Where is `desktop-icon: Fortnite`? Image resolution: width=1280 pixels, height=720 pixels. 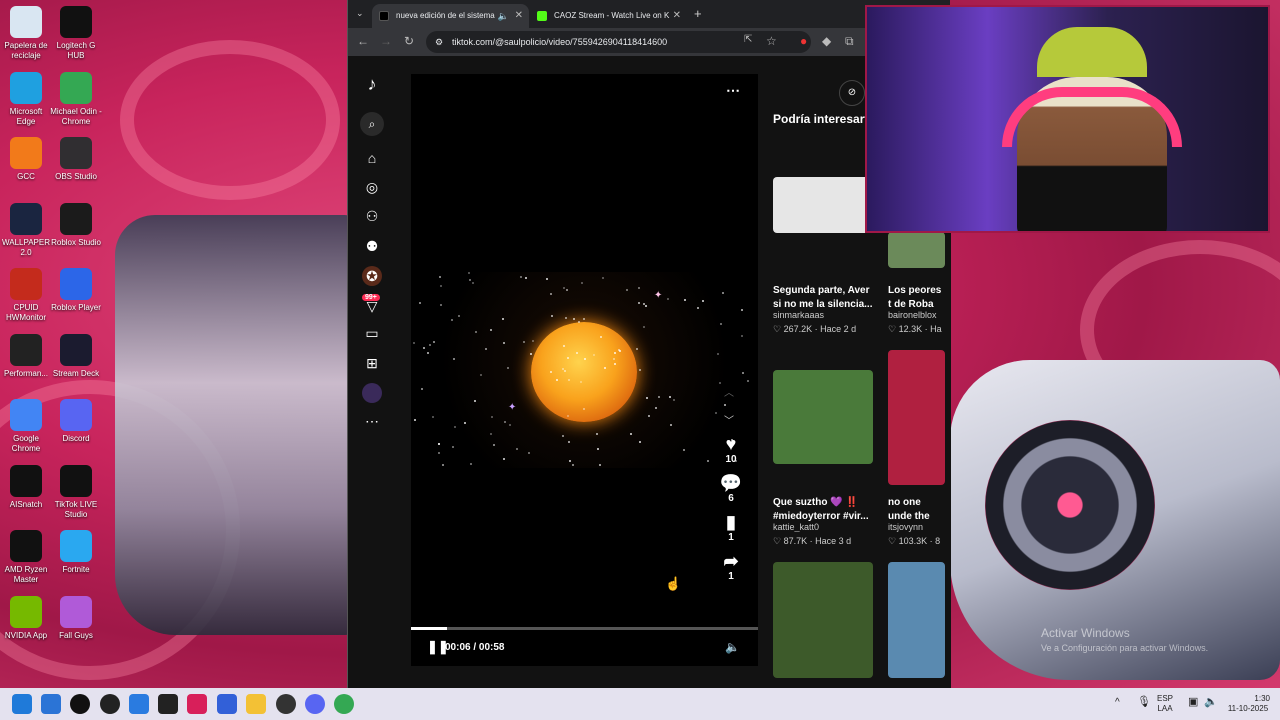
desktop-icon: Fortnite is located at coordinates (76, 552).